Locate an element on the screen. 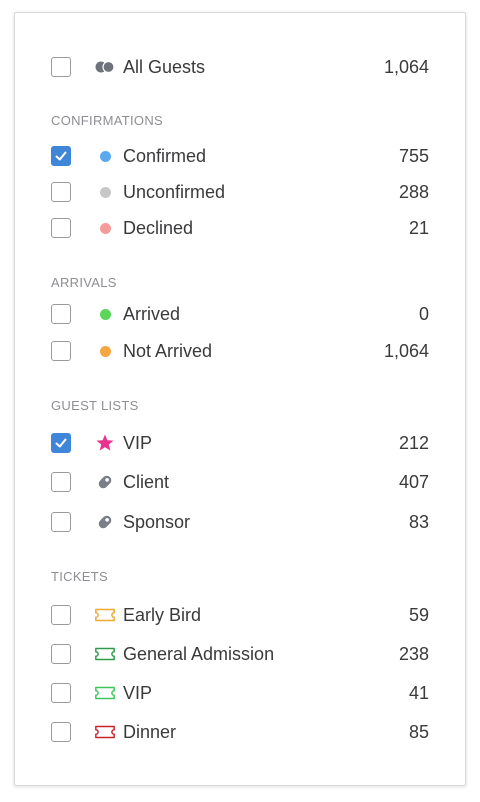 Image resolution: width=480 pixels, height=802 pixels. filter-count: 83 is located at coordinates (418, 521).